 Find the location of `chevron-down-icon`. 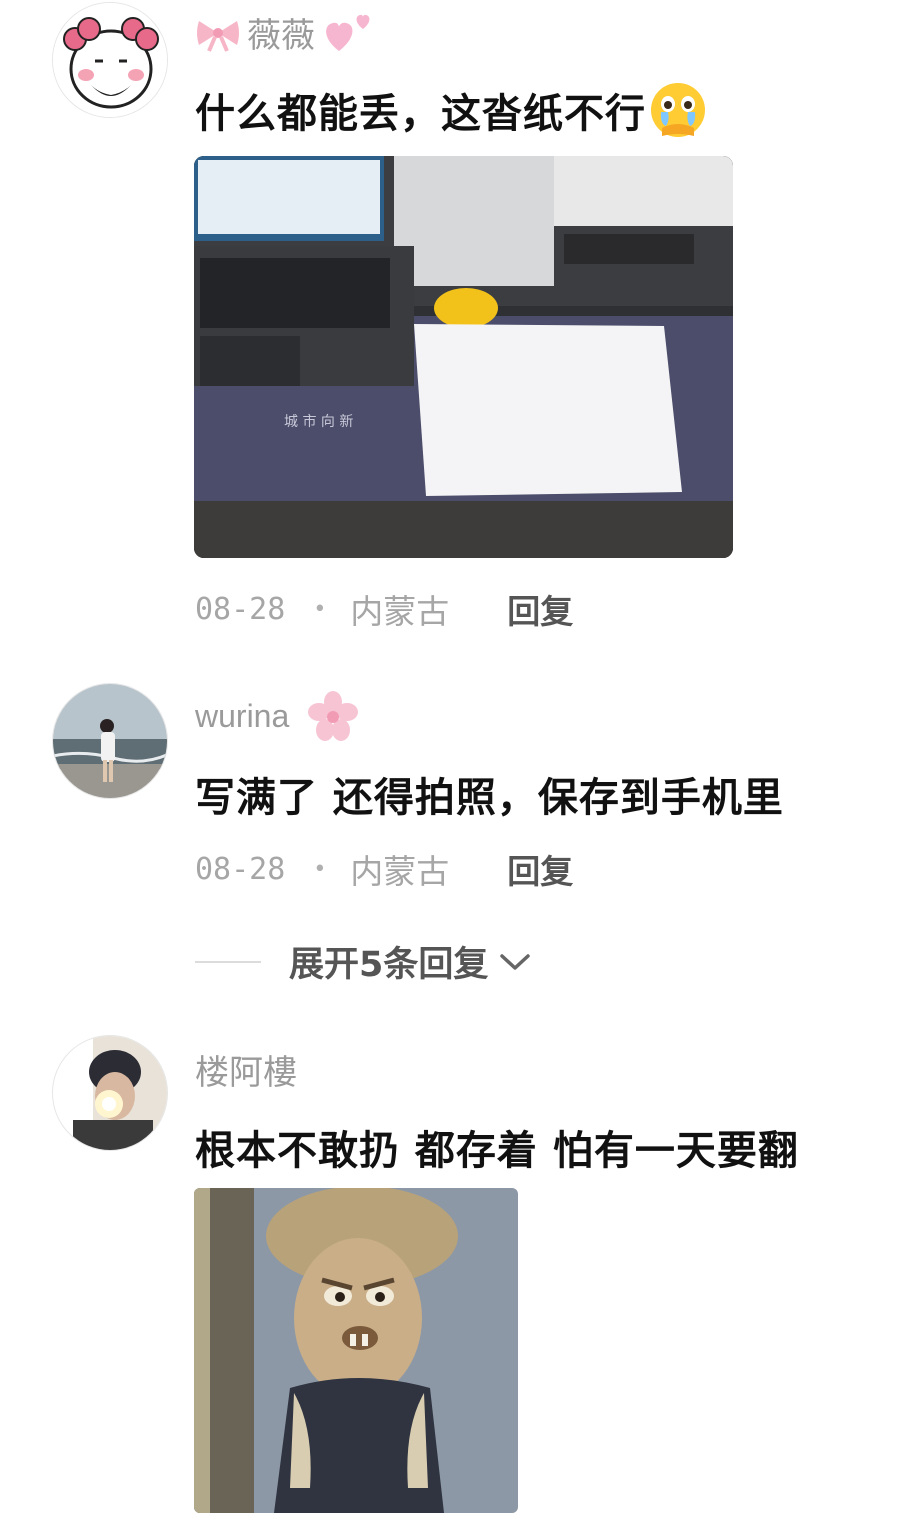

chevron-down-icon is located at coordinates (515, 961).